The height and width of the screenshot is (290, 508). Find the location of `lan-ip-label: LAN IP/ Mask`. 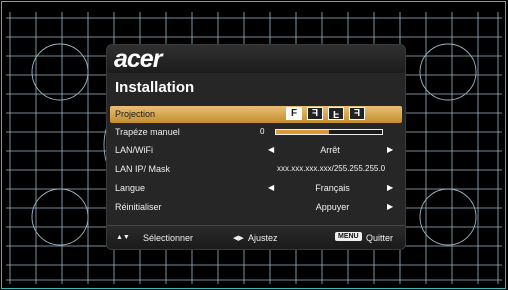

lan-ip-label: LAN IP/ Mask is located at coordinates (143, 169).